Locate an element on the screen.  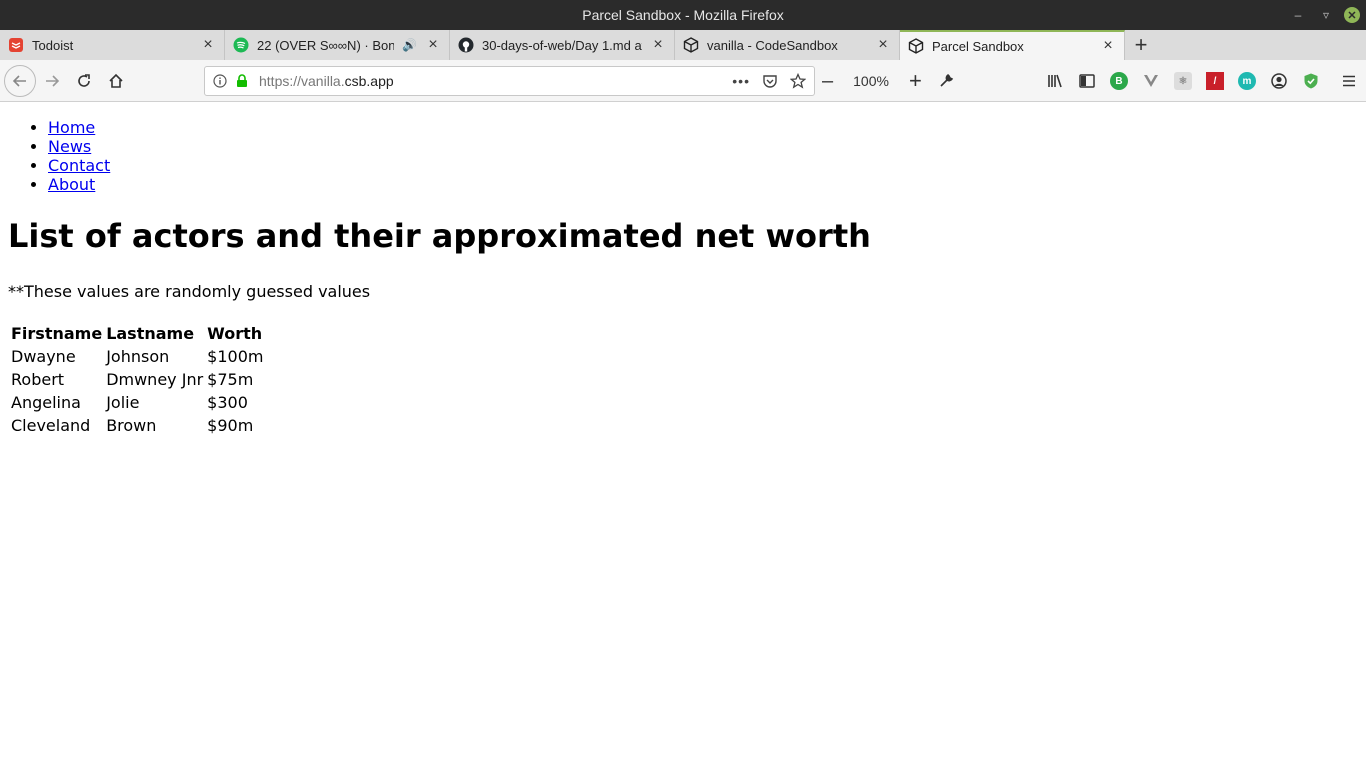
table-row: Angelina Jolie $300 is located at coordinates (137, 402).